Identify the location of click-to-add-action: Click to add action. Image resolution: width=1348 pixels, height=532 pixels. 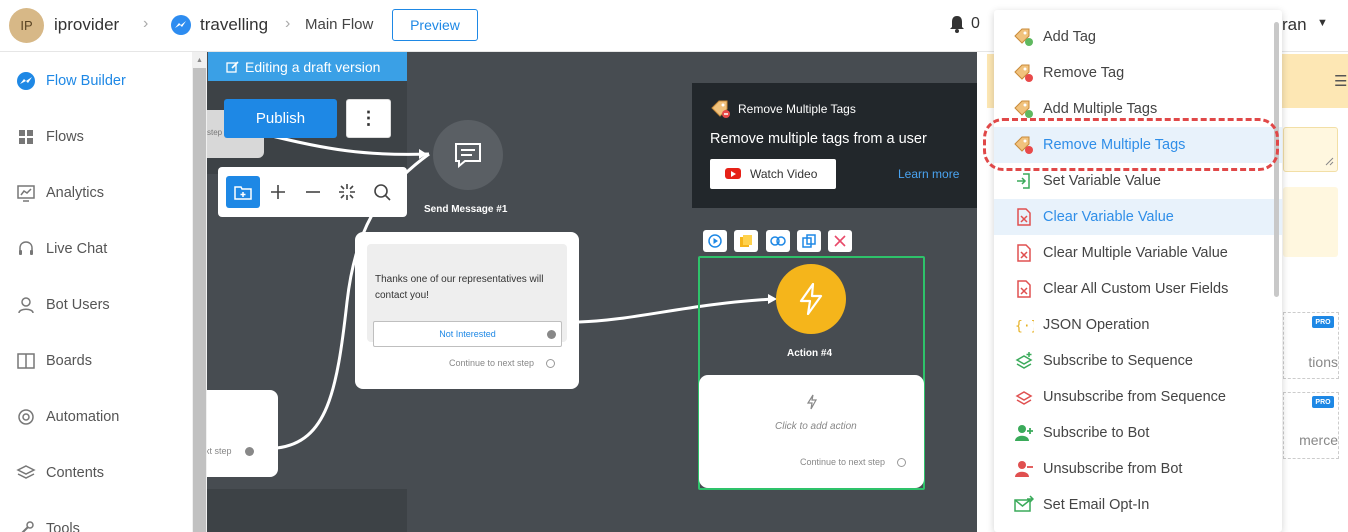
(816, 426).